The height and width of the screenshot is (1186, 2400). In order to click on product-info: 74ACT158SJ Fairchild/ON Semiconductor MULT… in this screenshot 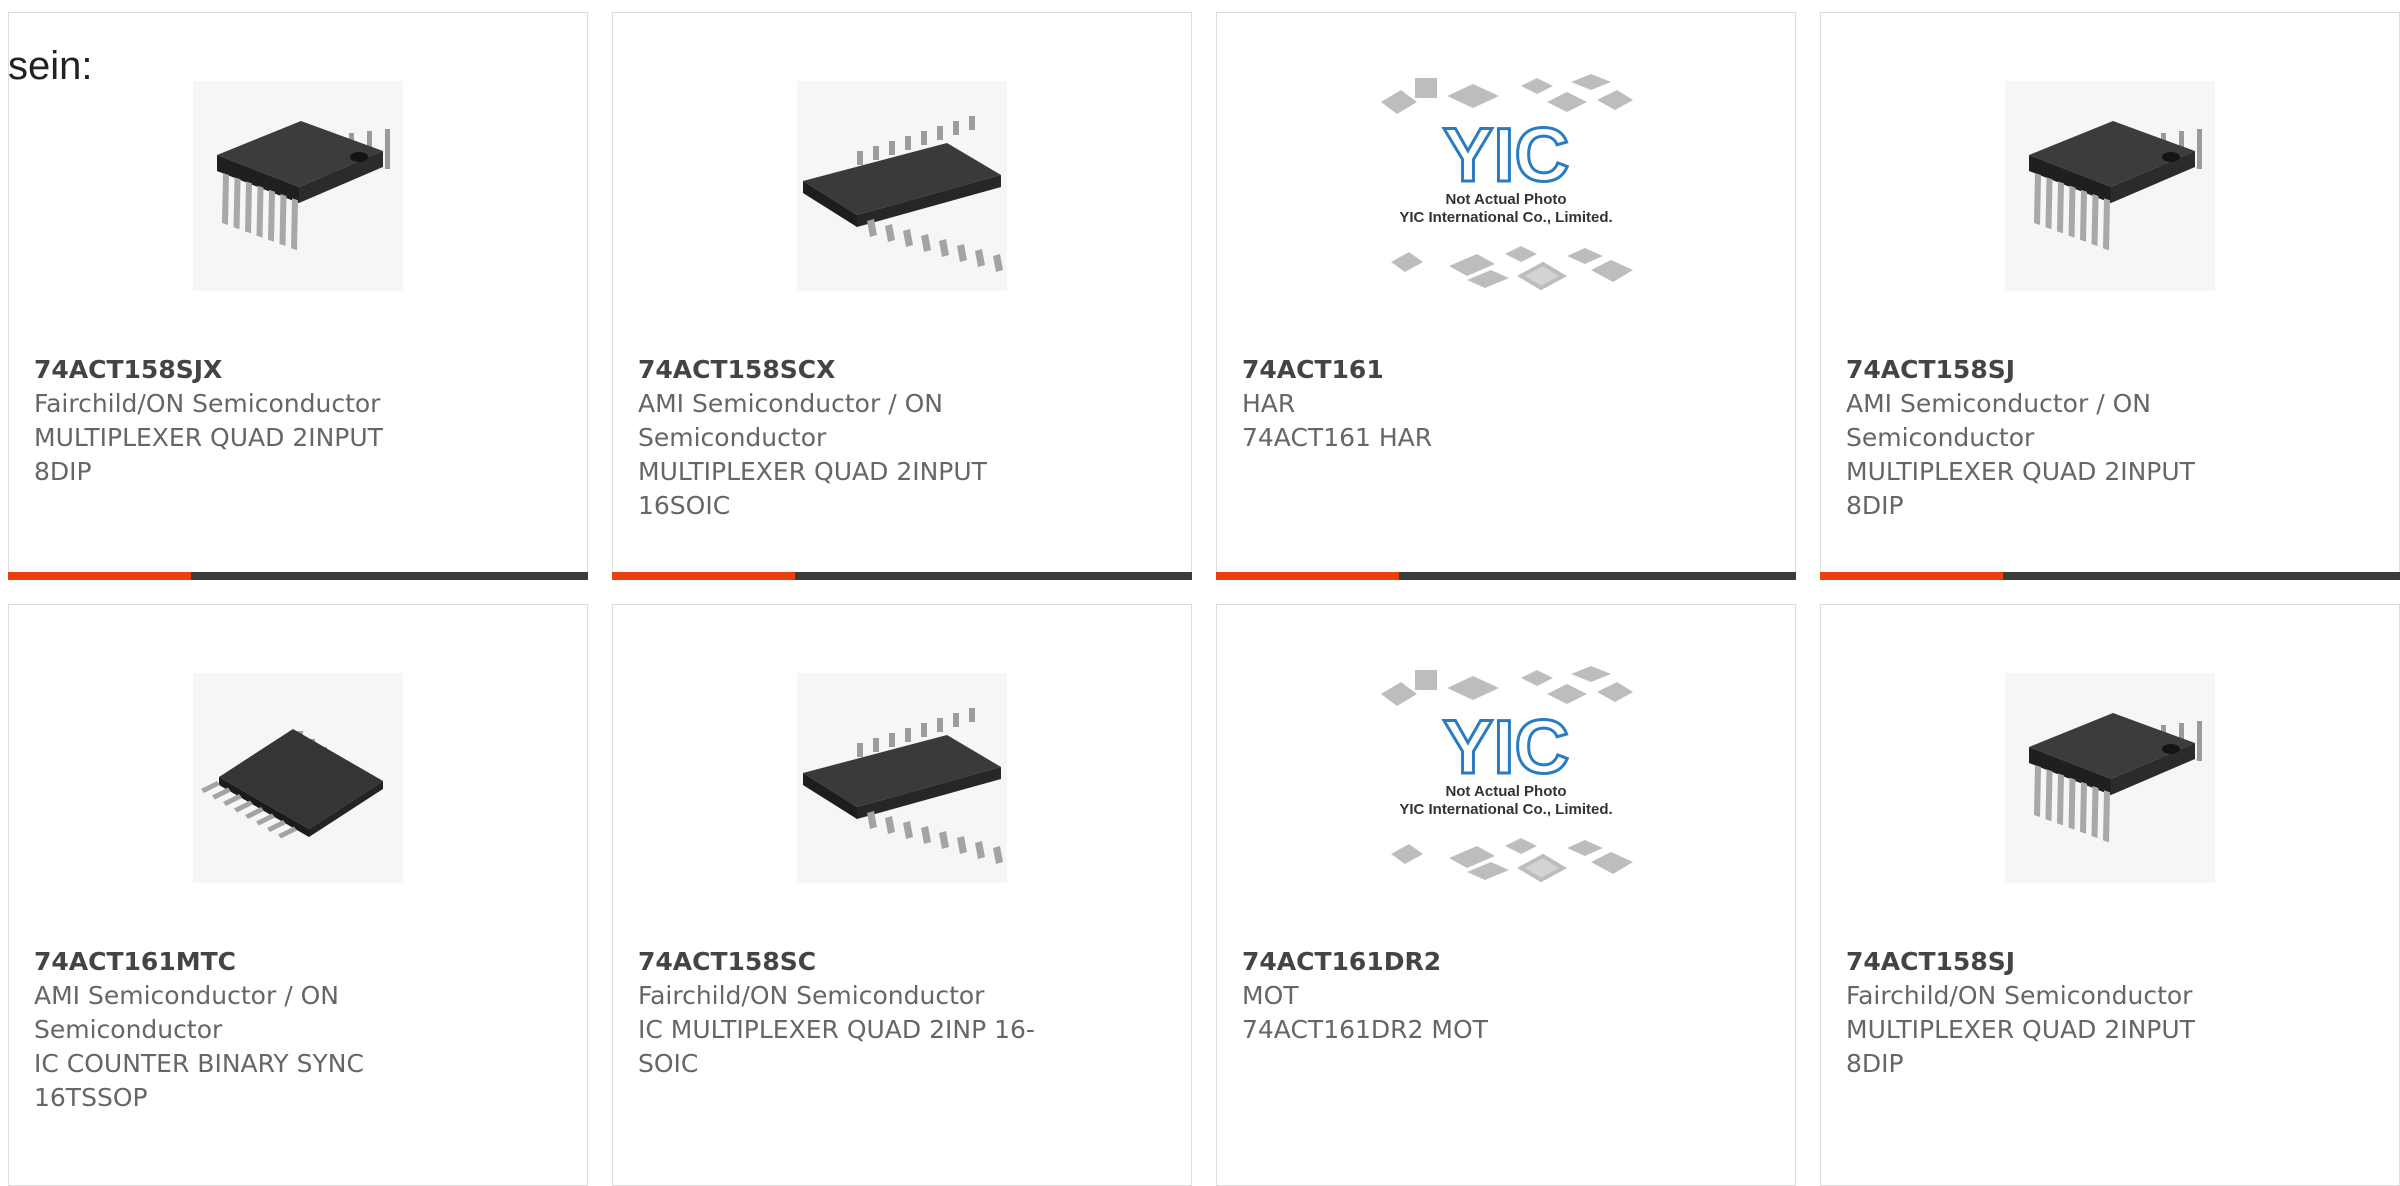, I will do `click(2056, 1013)`.